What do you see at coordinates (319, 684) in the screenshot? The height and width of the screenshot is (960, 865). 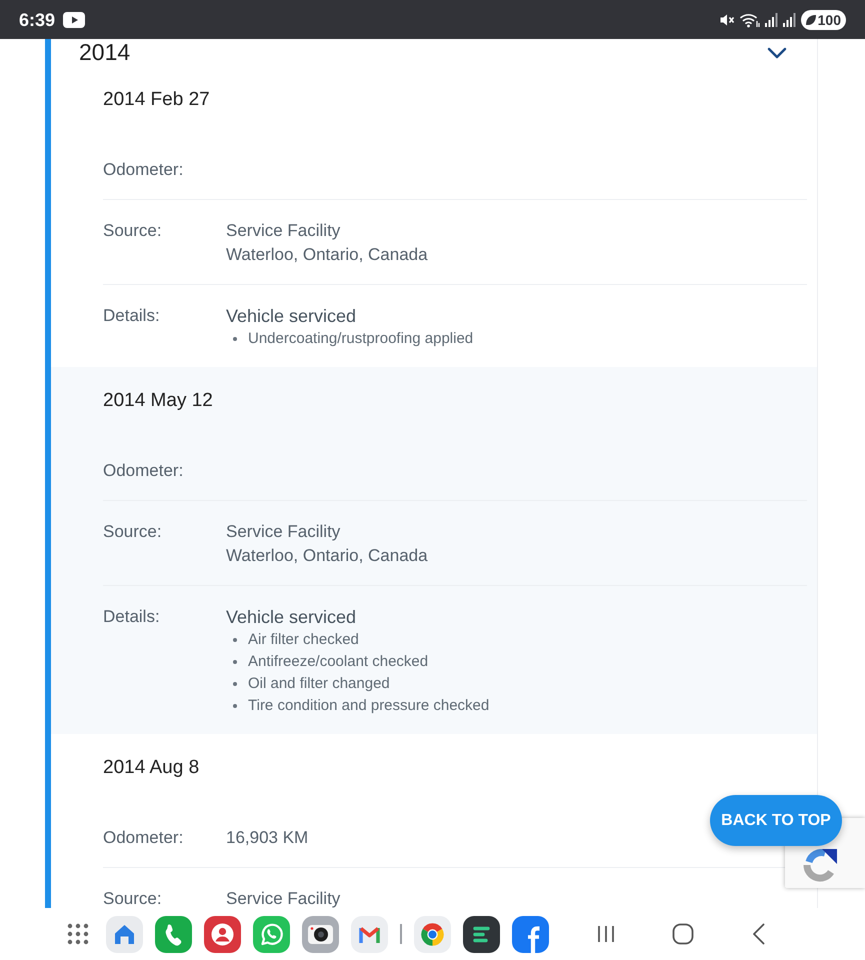 I see `service-item: Oil and filter changed` at bounding box center [319, 684].